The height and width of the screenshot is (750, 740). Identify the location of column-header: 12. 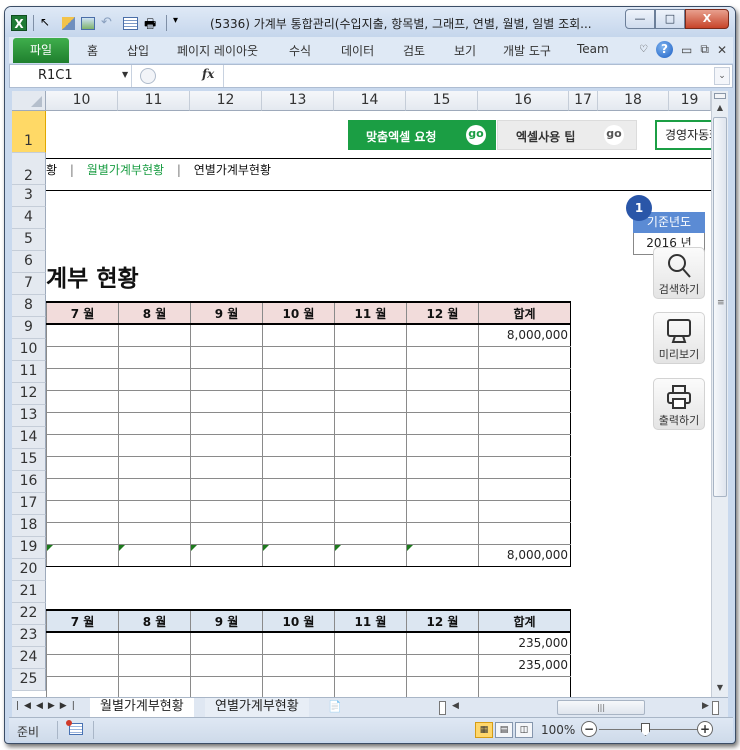
(226, 101).